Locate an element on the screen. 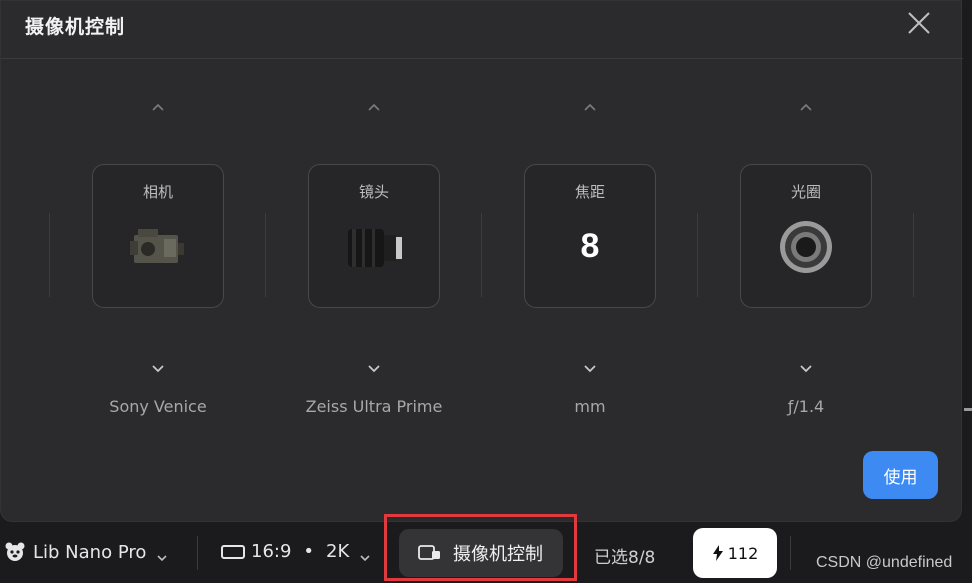 This screenshot has height=583, width=972. focal-length-selector: 焦距 8 mm is located at coordinates (590, 261).